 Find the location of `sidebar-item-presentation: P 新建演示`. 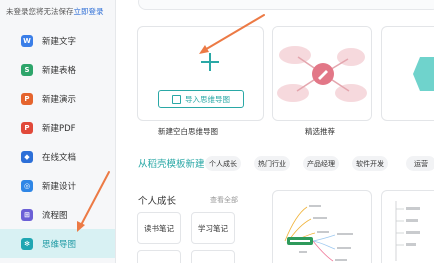

sidebar-item-presentation: P 新建演示 is located at coordinates (57, 98).